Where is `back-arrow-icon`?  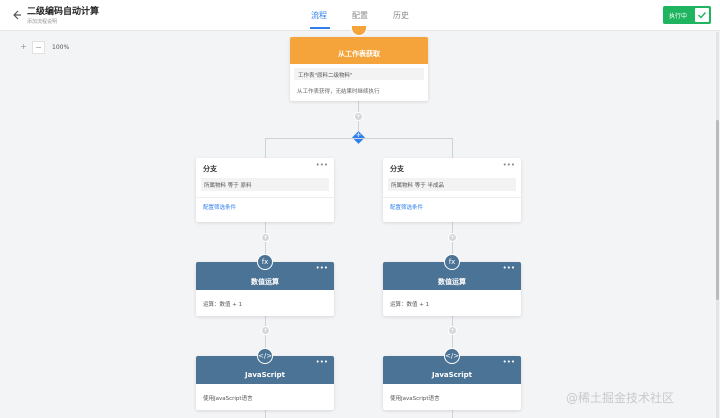
back-arrow-icon is located at coordinates (16, 15).